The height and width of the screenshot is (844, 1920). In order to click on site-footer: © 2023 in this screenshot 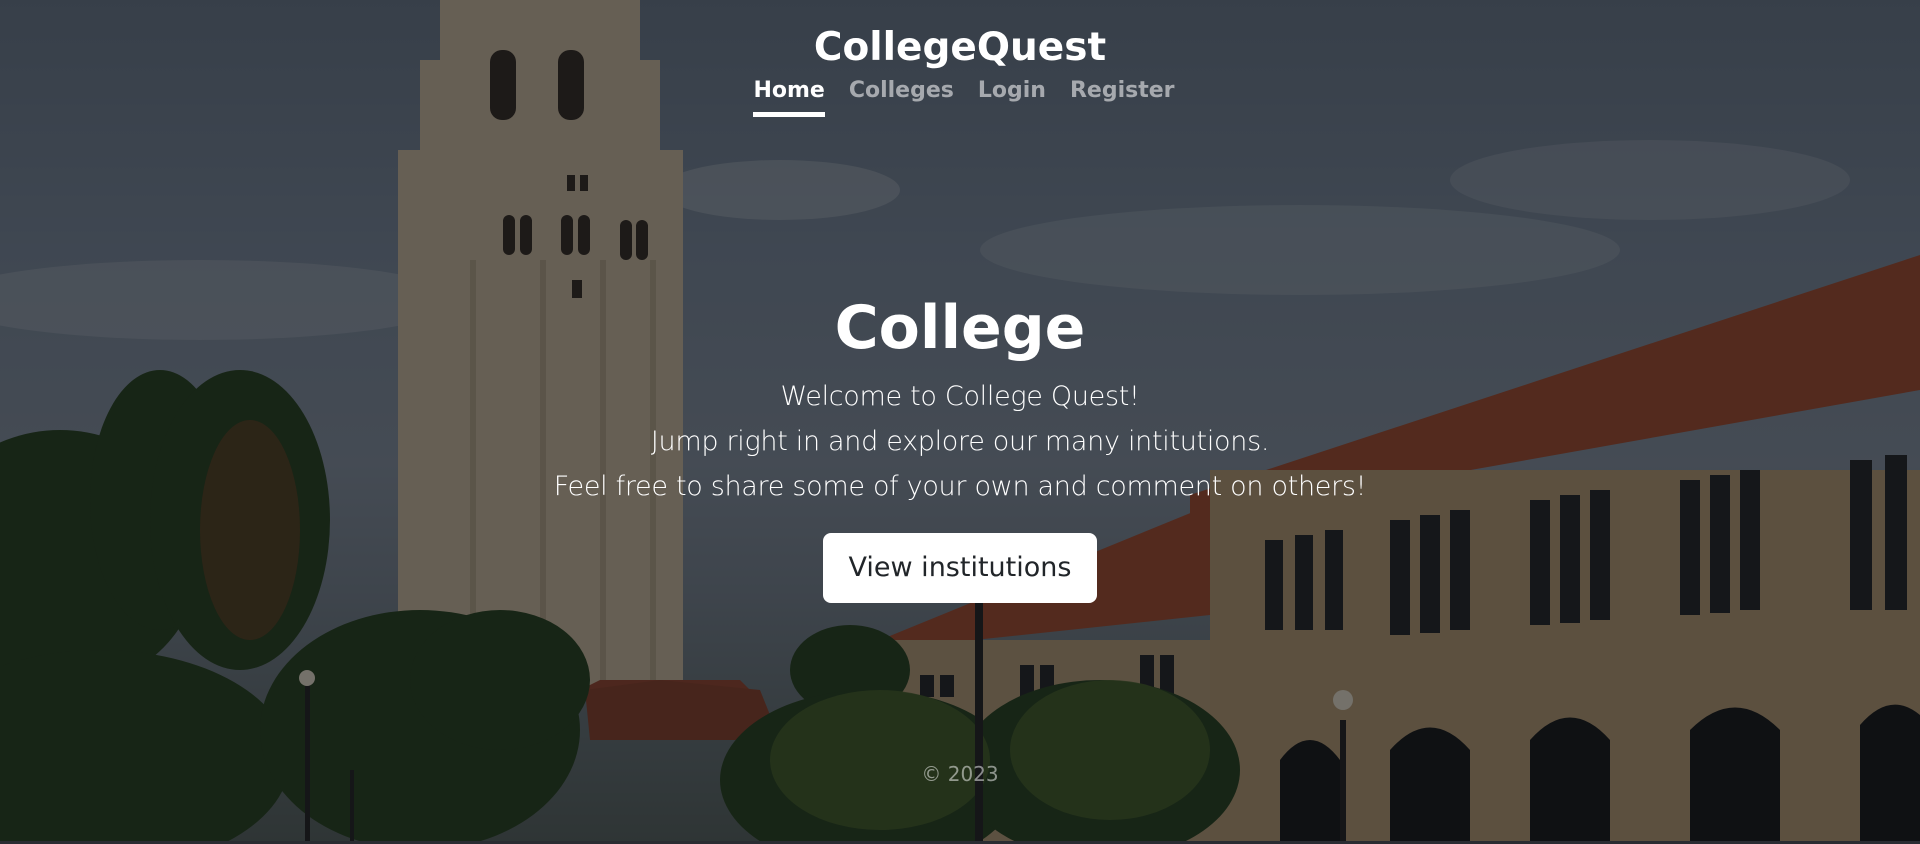, I will do `click(960, 774)`.